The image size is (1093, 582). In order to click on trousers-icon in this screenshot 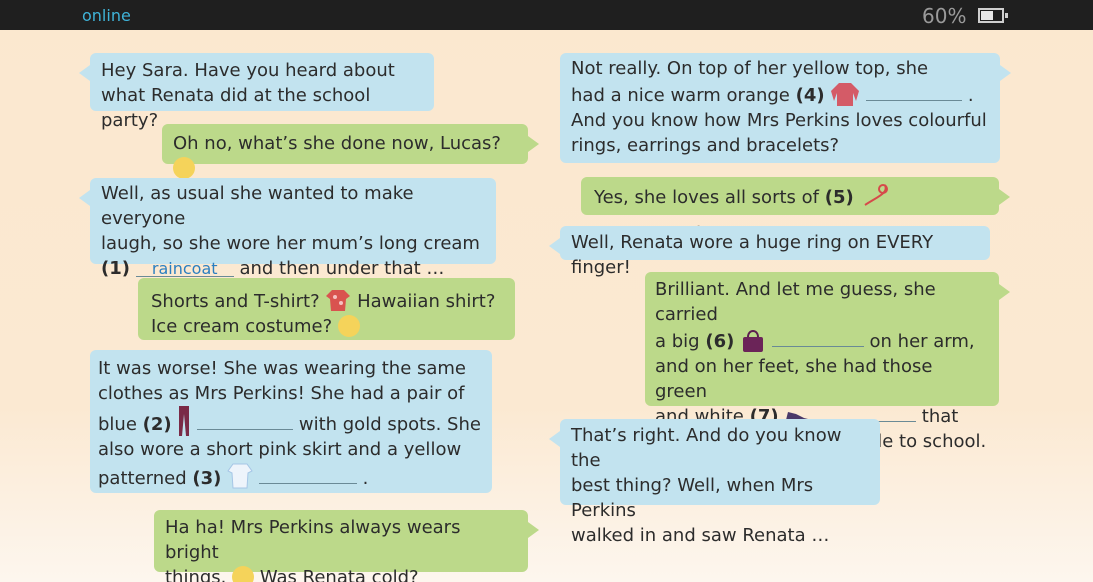, I will do `click(184, 421)`.